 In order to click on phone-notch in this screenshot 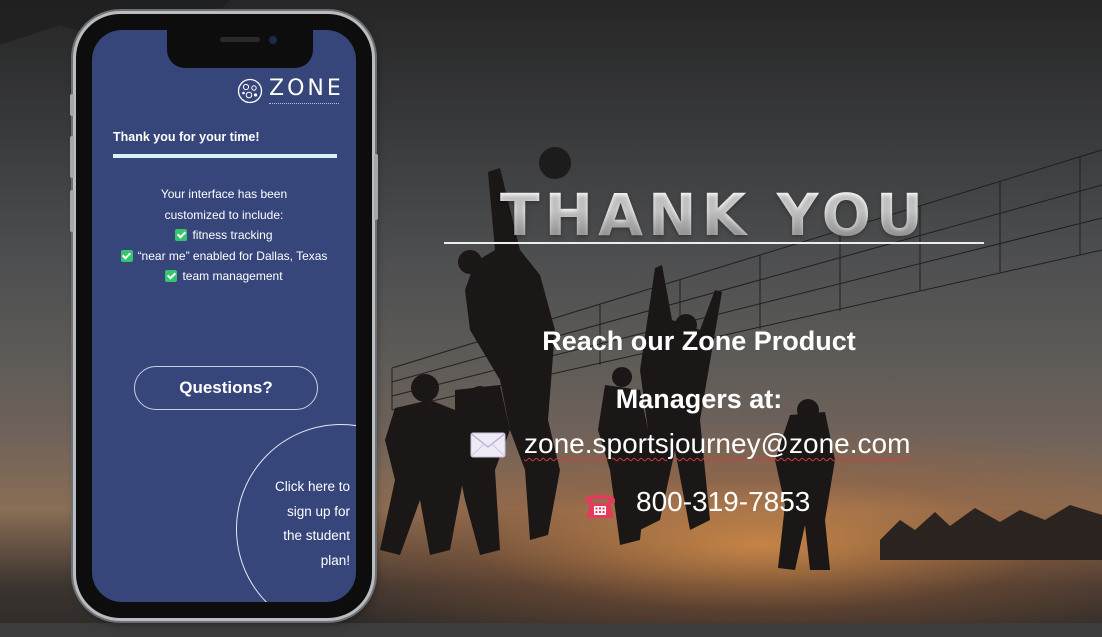, I will do `click(240, 49)`.